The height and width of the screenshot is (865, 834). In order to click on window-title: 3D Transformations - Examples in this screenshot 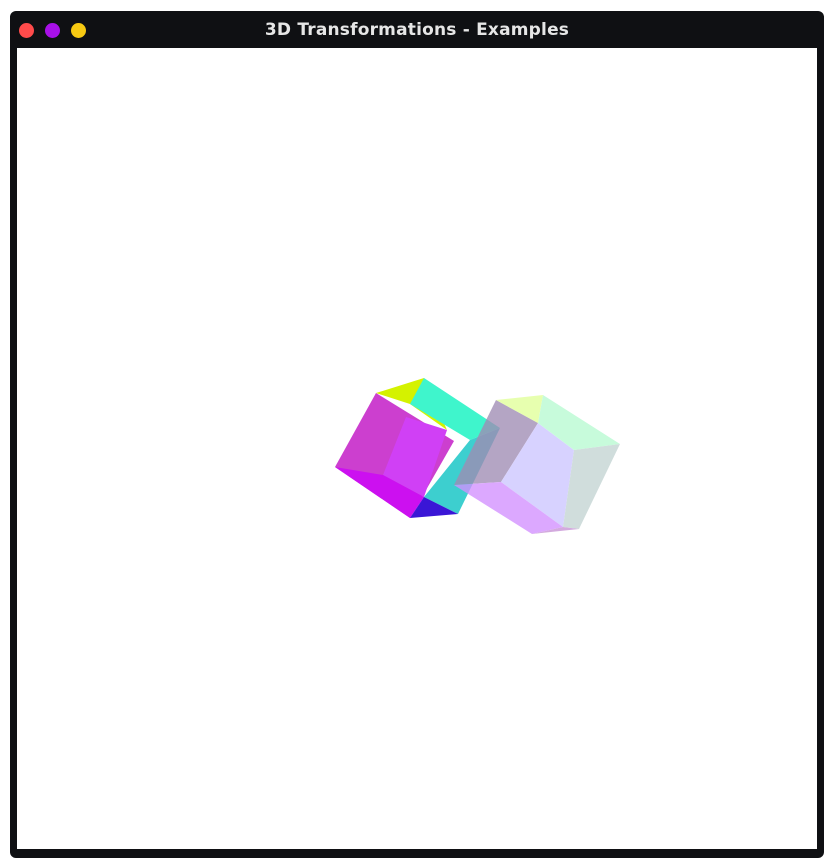, I will do `click(417, 30)`.